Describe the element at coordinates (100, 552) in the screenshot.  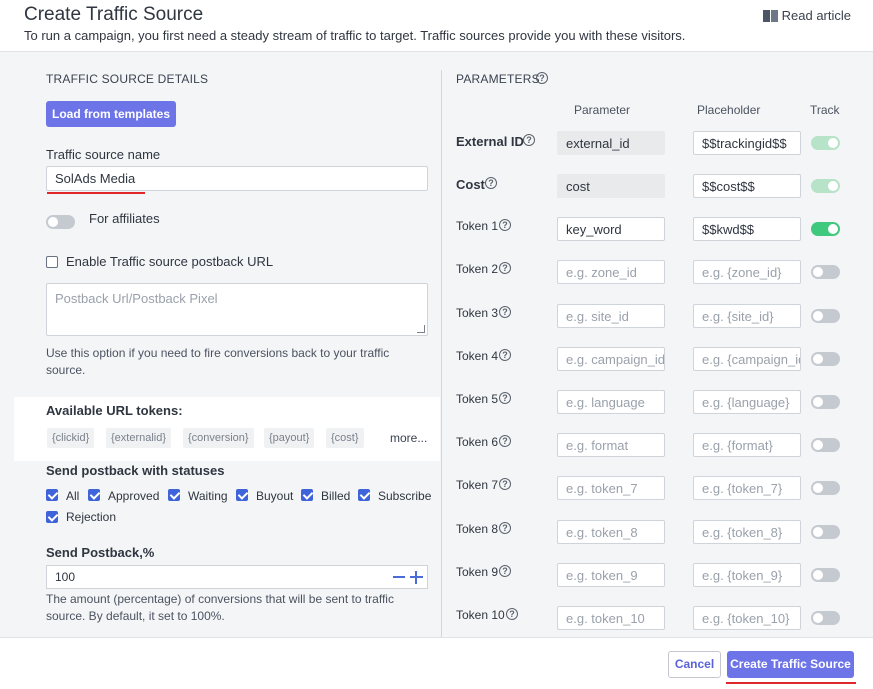
I see `send-postback-percent-label: Send Postback,%` at that location.